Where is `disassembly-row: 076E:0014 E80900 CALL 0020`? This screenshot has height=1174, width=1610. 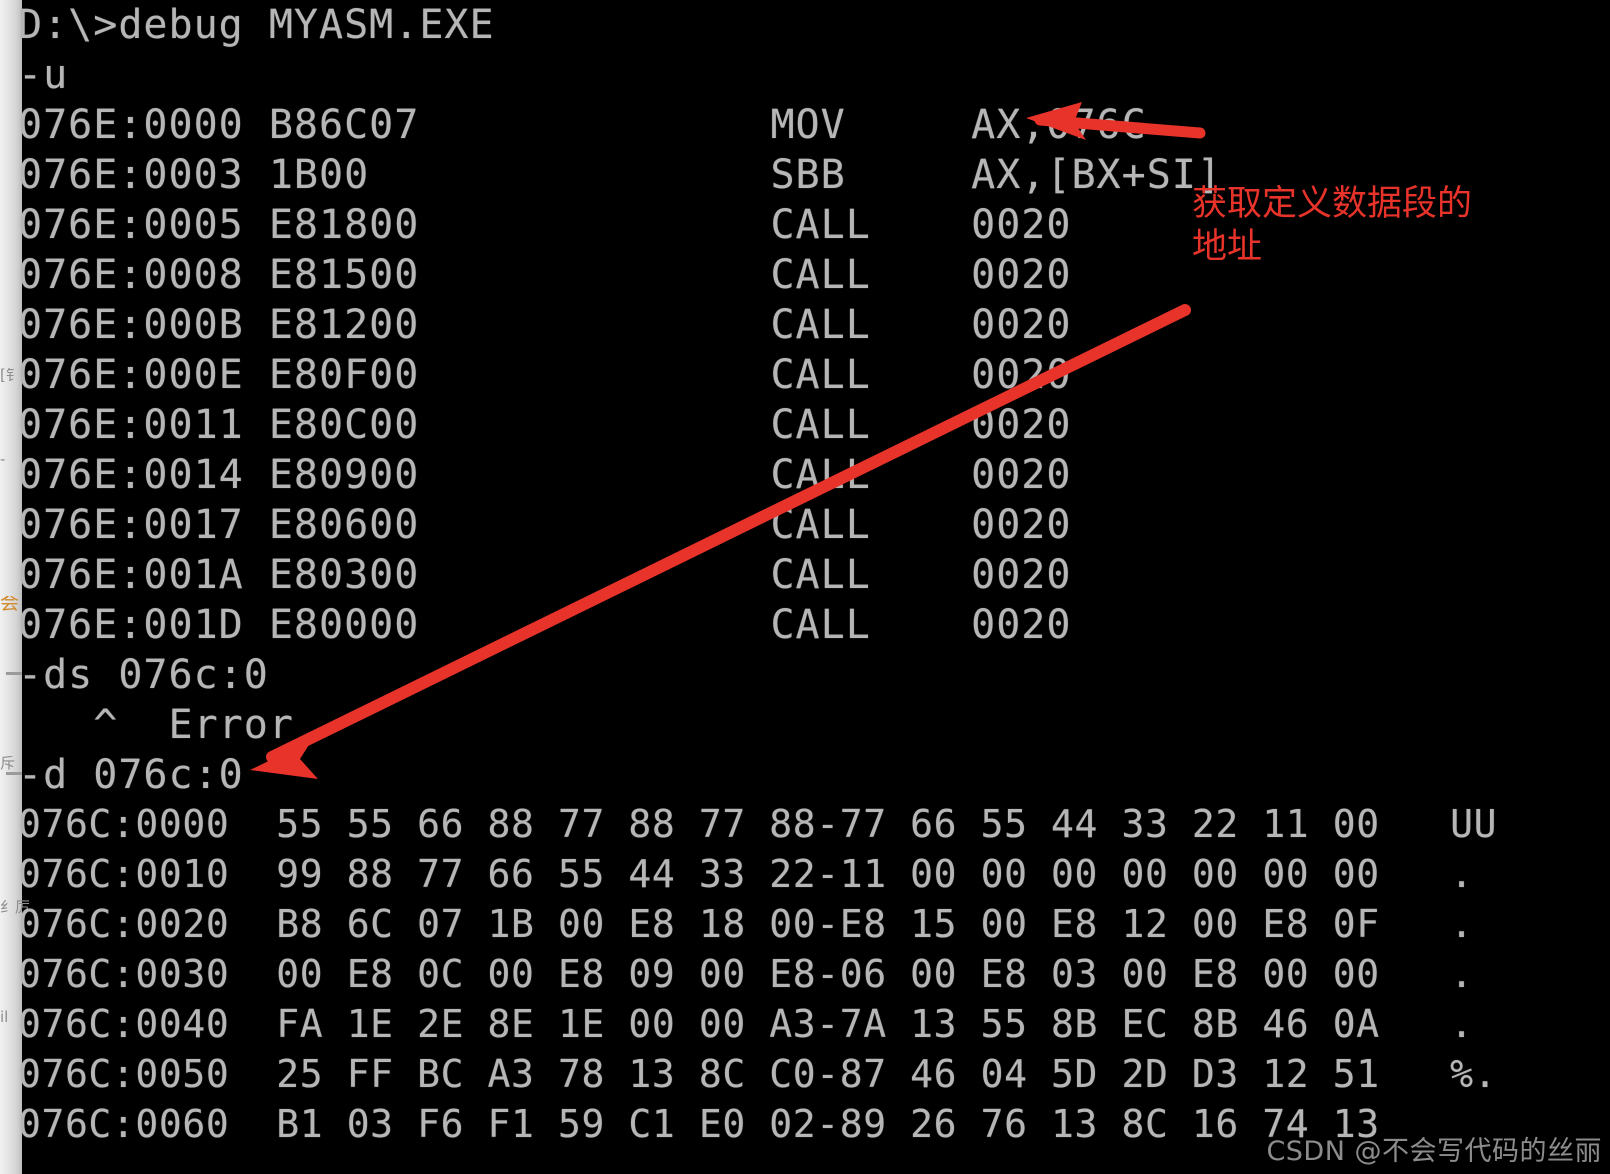 disassembly-row: 076E:0014 E80900 CALL 0020 is located at coordinates (545, 475).